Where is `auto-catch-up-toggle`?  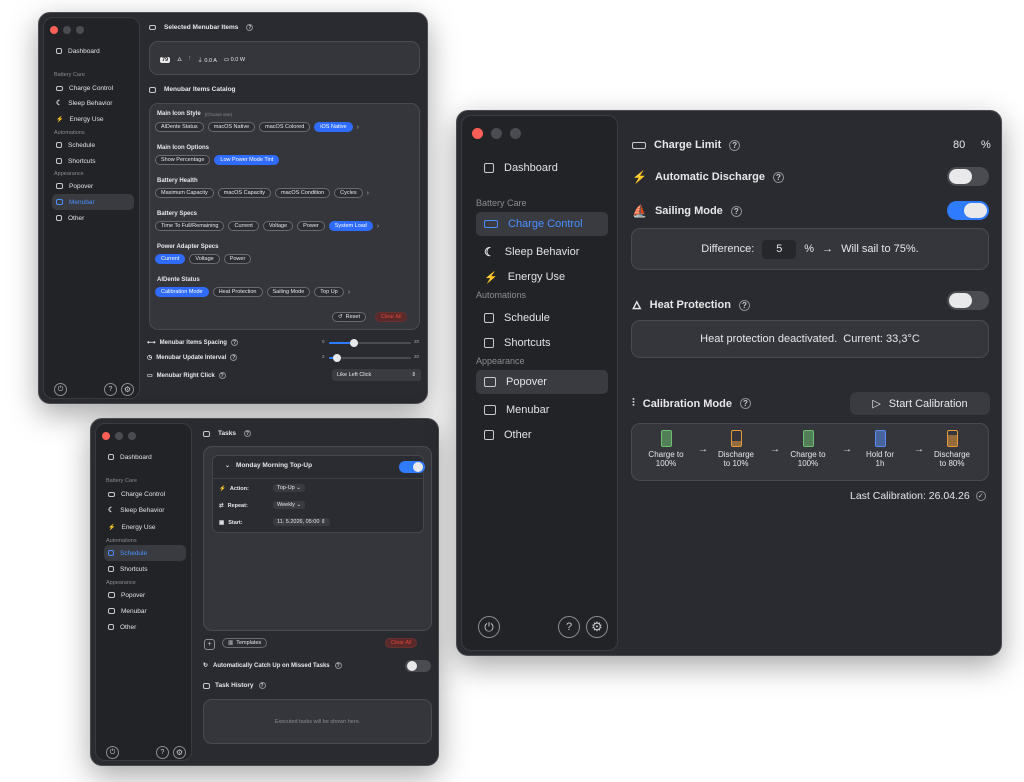 auto-catch-up-toggle is located at coordinates (418, 666).